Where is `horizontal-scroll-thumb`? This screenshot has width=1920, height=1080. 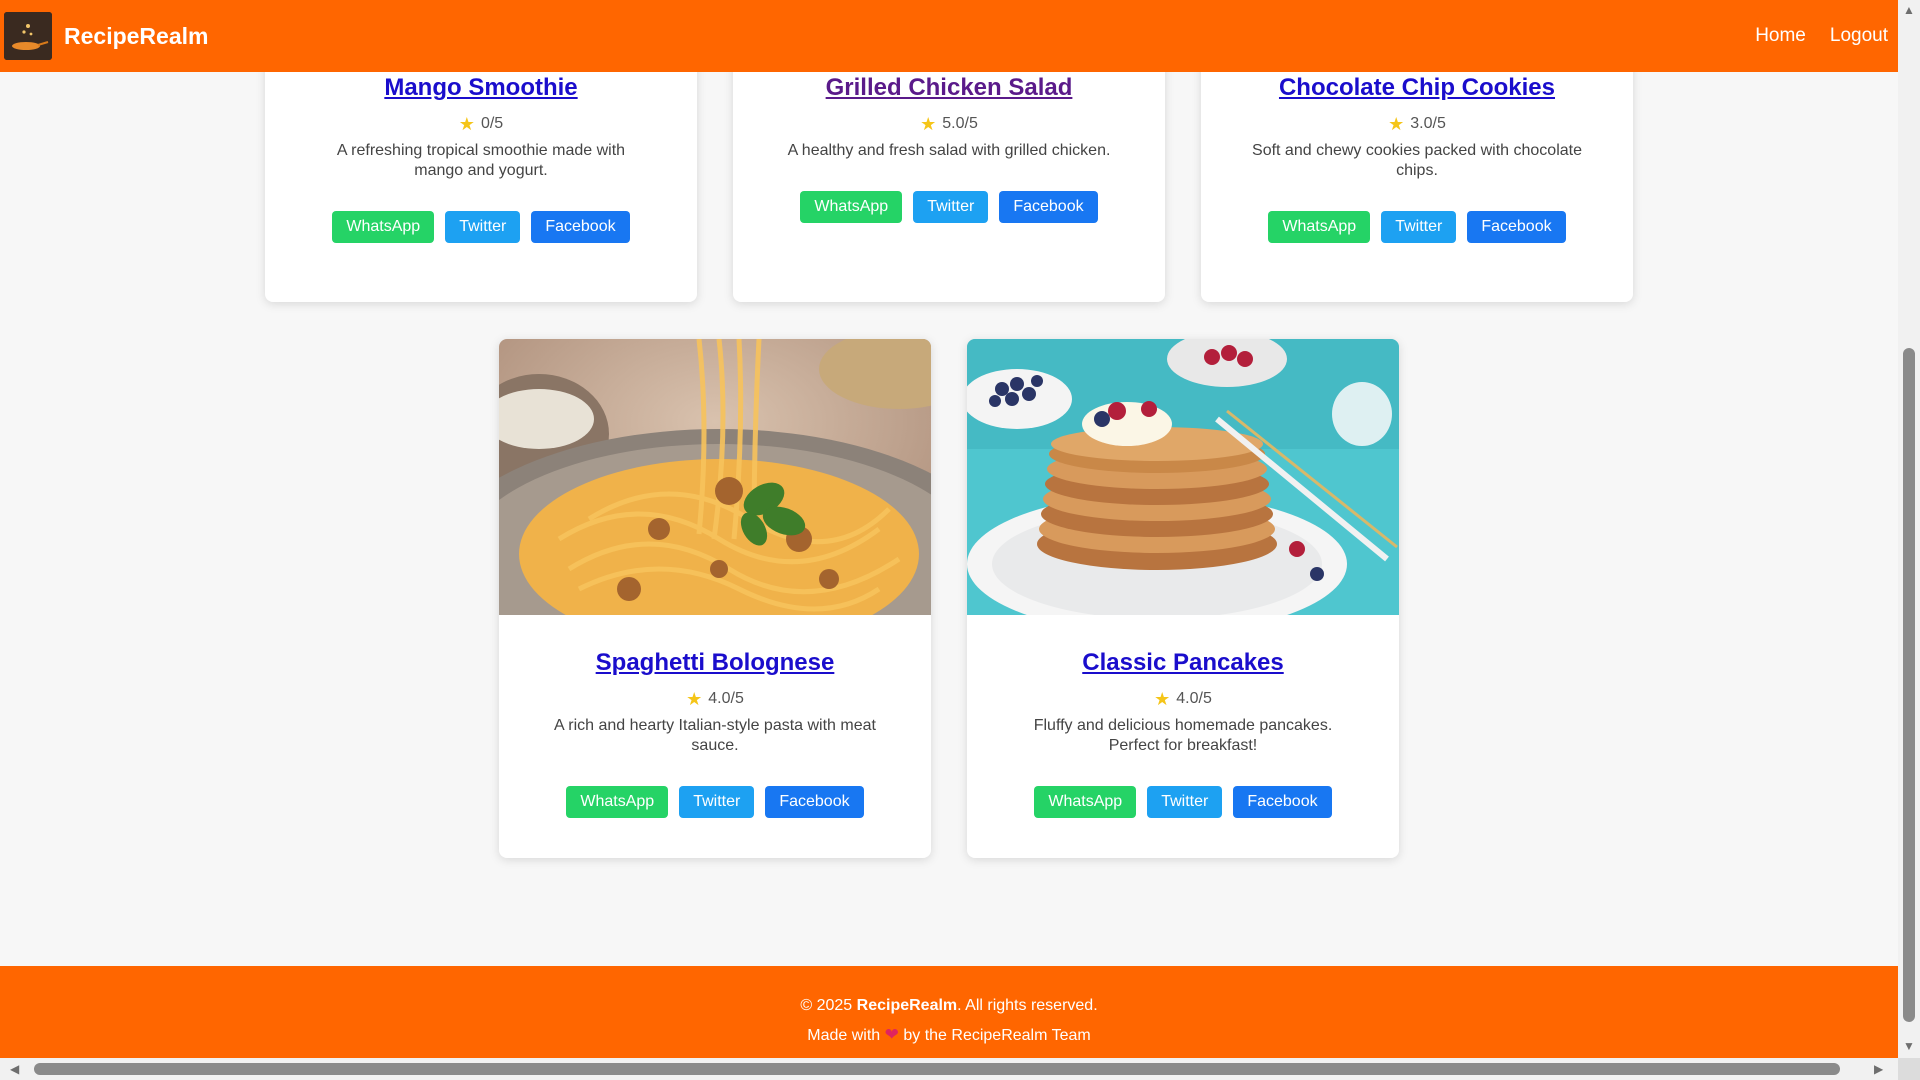 horizontal-scroll-thumb is located at coordinates (937, 1069).